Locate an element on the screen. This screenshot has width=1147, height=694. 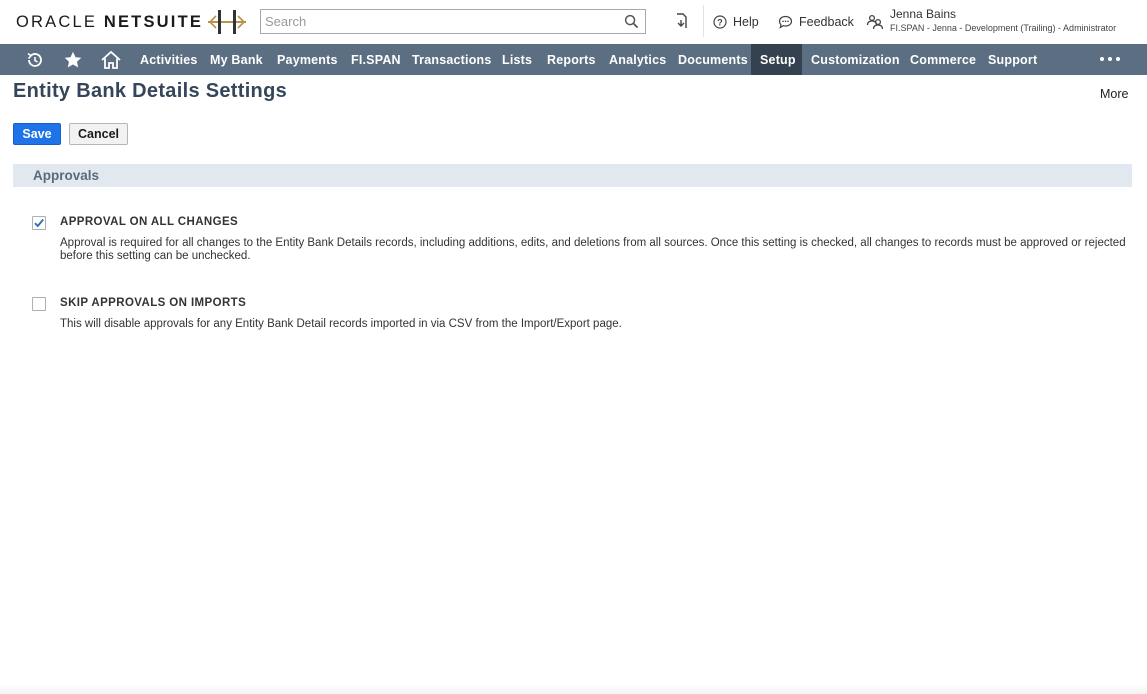
nav-transactions: Transactions is located at coordinates (452, 59).